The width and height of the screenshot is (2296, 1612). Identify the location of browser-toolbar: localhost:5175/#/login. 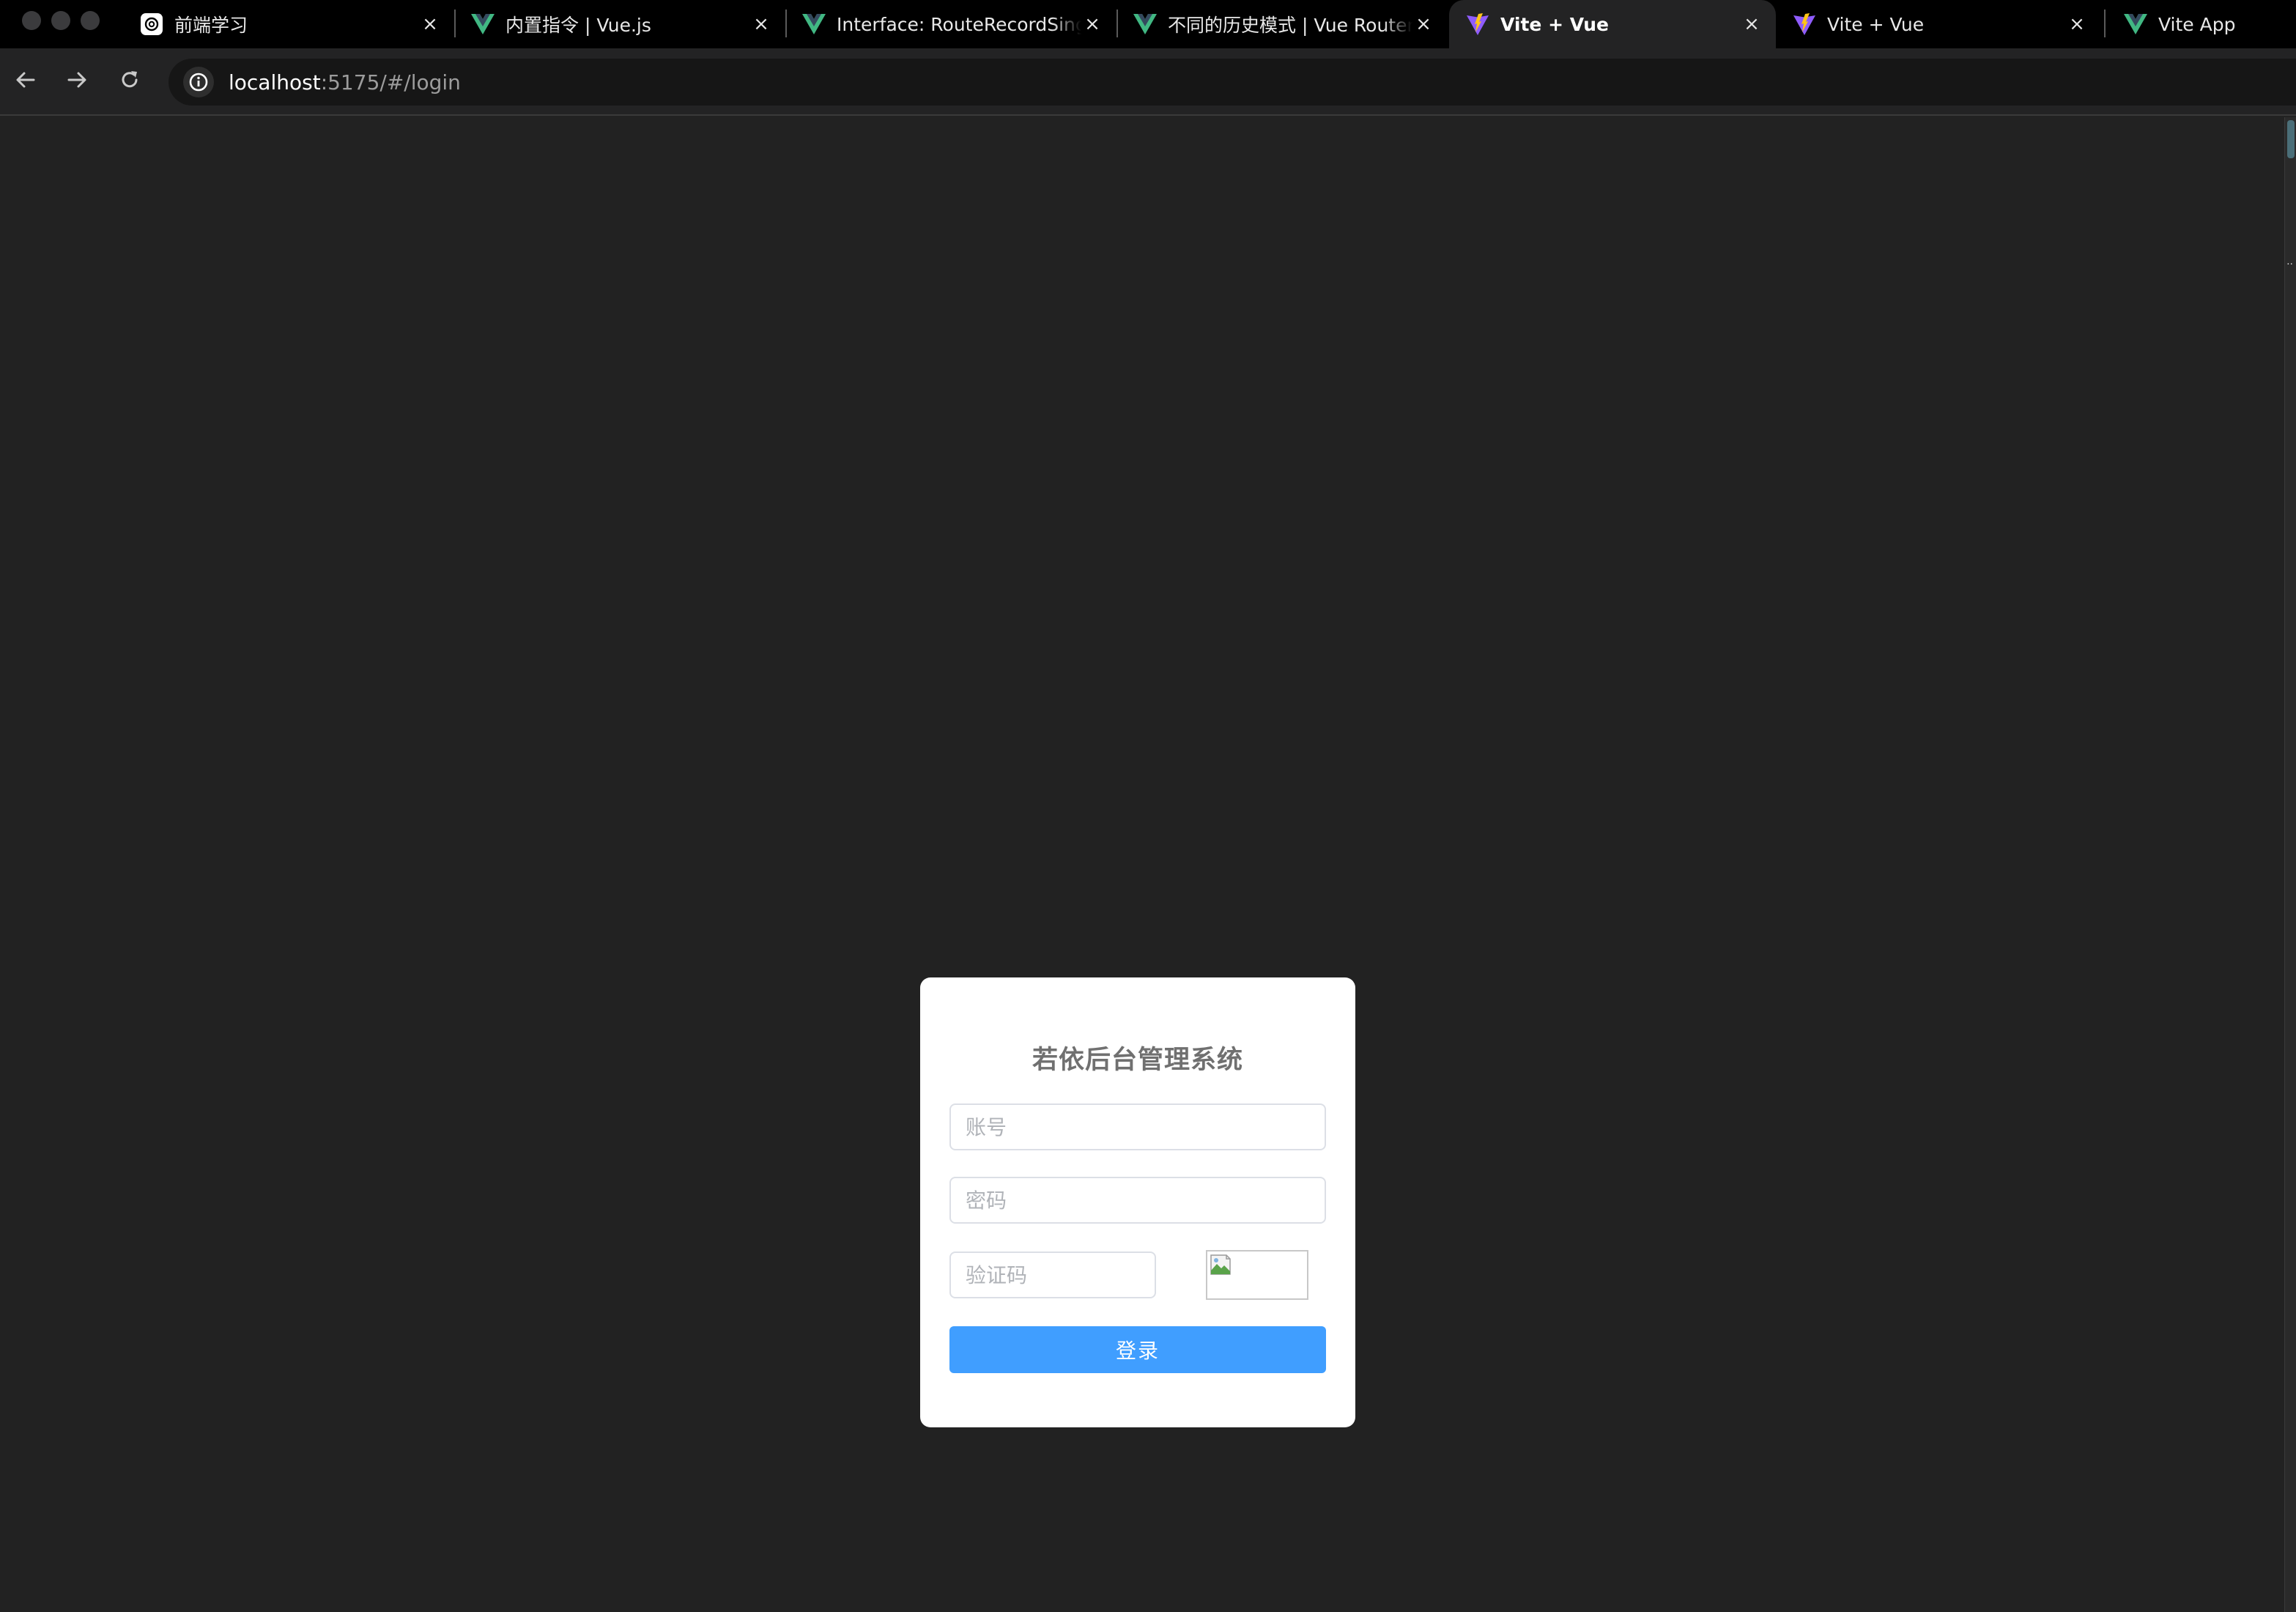
(1148, 82).